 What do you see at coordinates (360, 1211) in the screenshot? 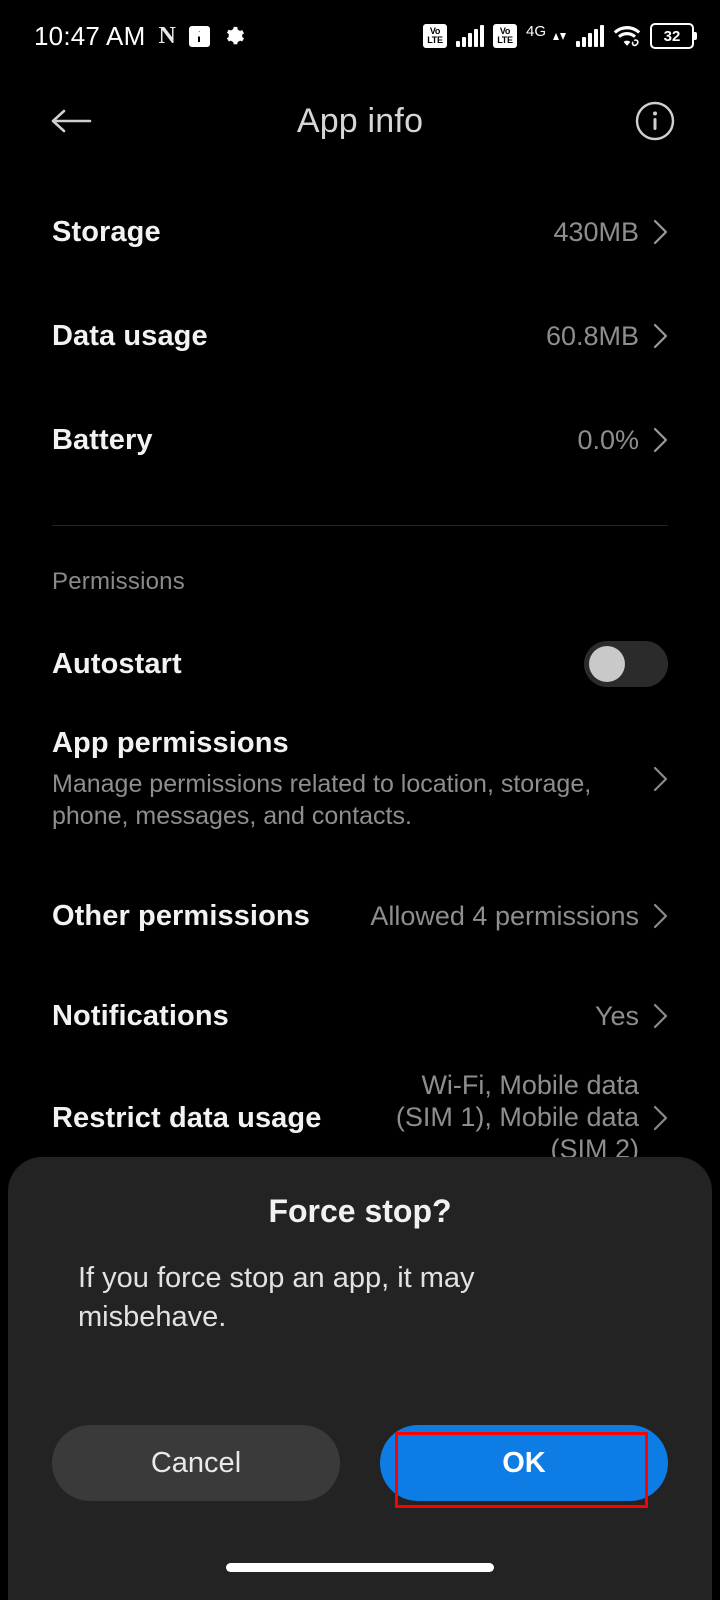
I see `dialog-title: Force stop?` at bounding box center [360, 1211].